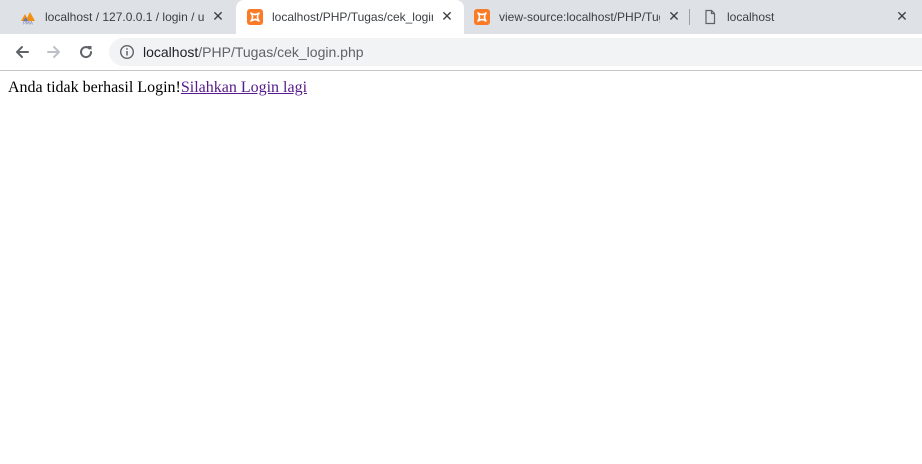  I want to click on tab-view-source: view-source:localhost/PHP/Tug ✕, so click(576, 17).